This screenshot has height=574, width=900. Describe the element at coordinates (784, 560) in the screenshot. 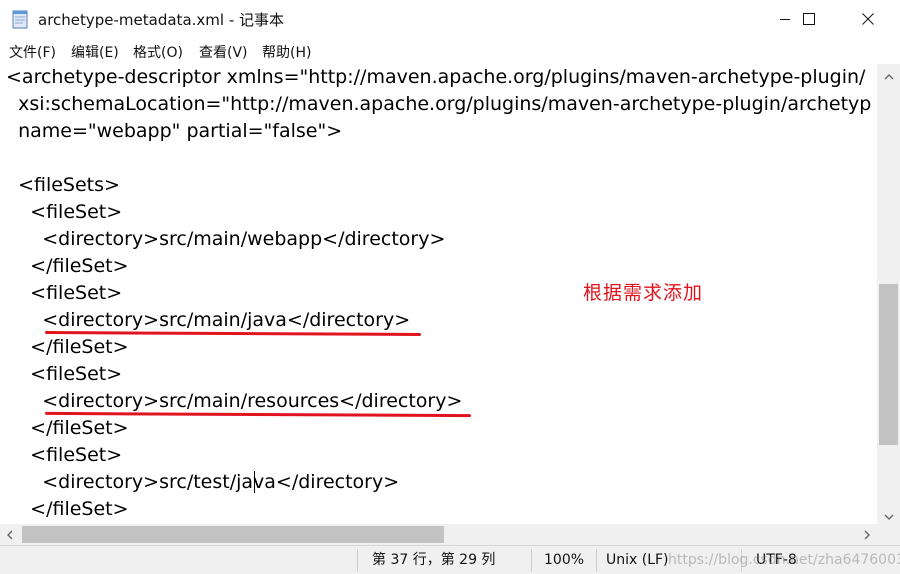

I see `watermark: https://blog.csdn.net/zha6476003` at that location.